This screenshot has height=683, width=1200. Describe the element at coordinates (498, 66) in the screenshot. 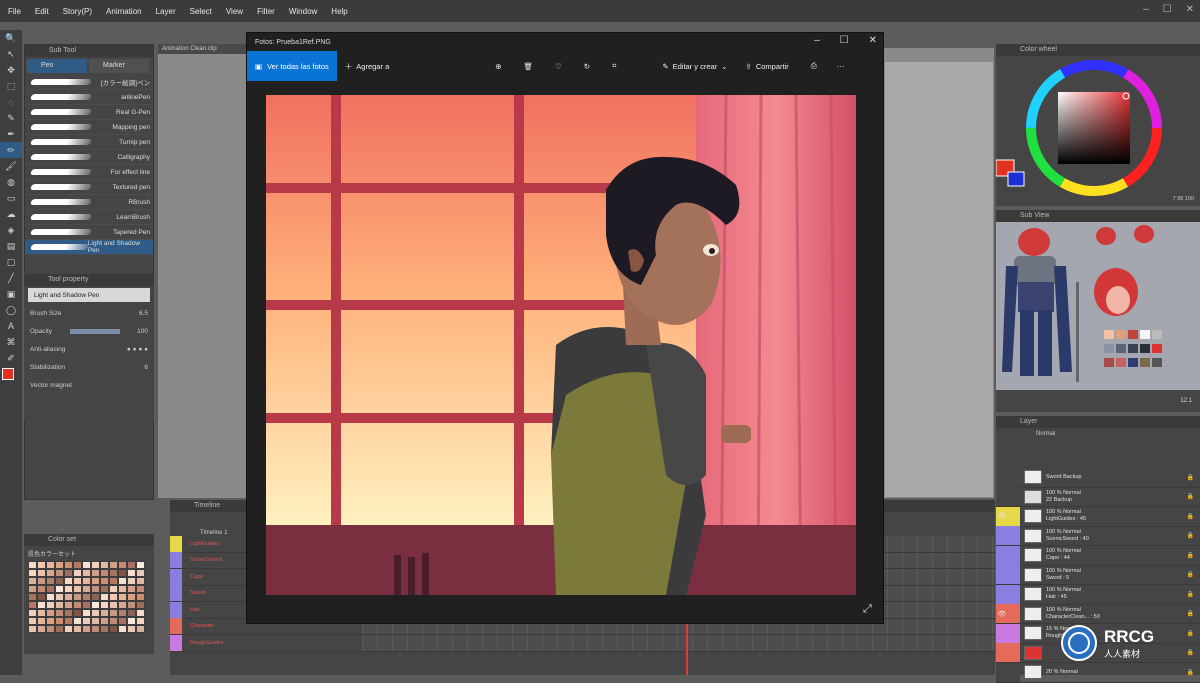

I see `zoom-button: ⊕` at that location.